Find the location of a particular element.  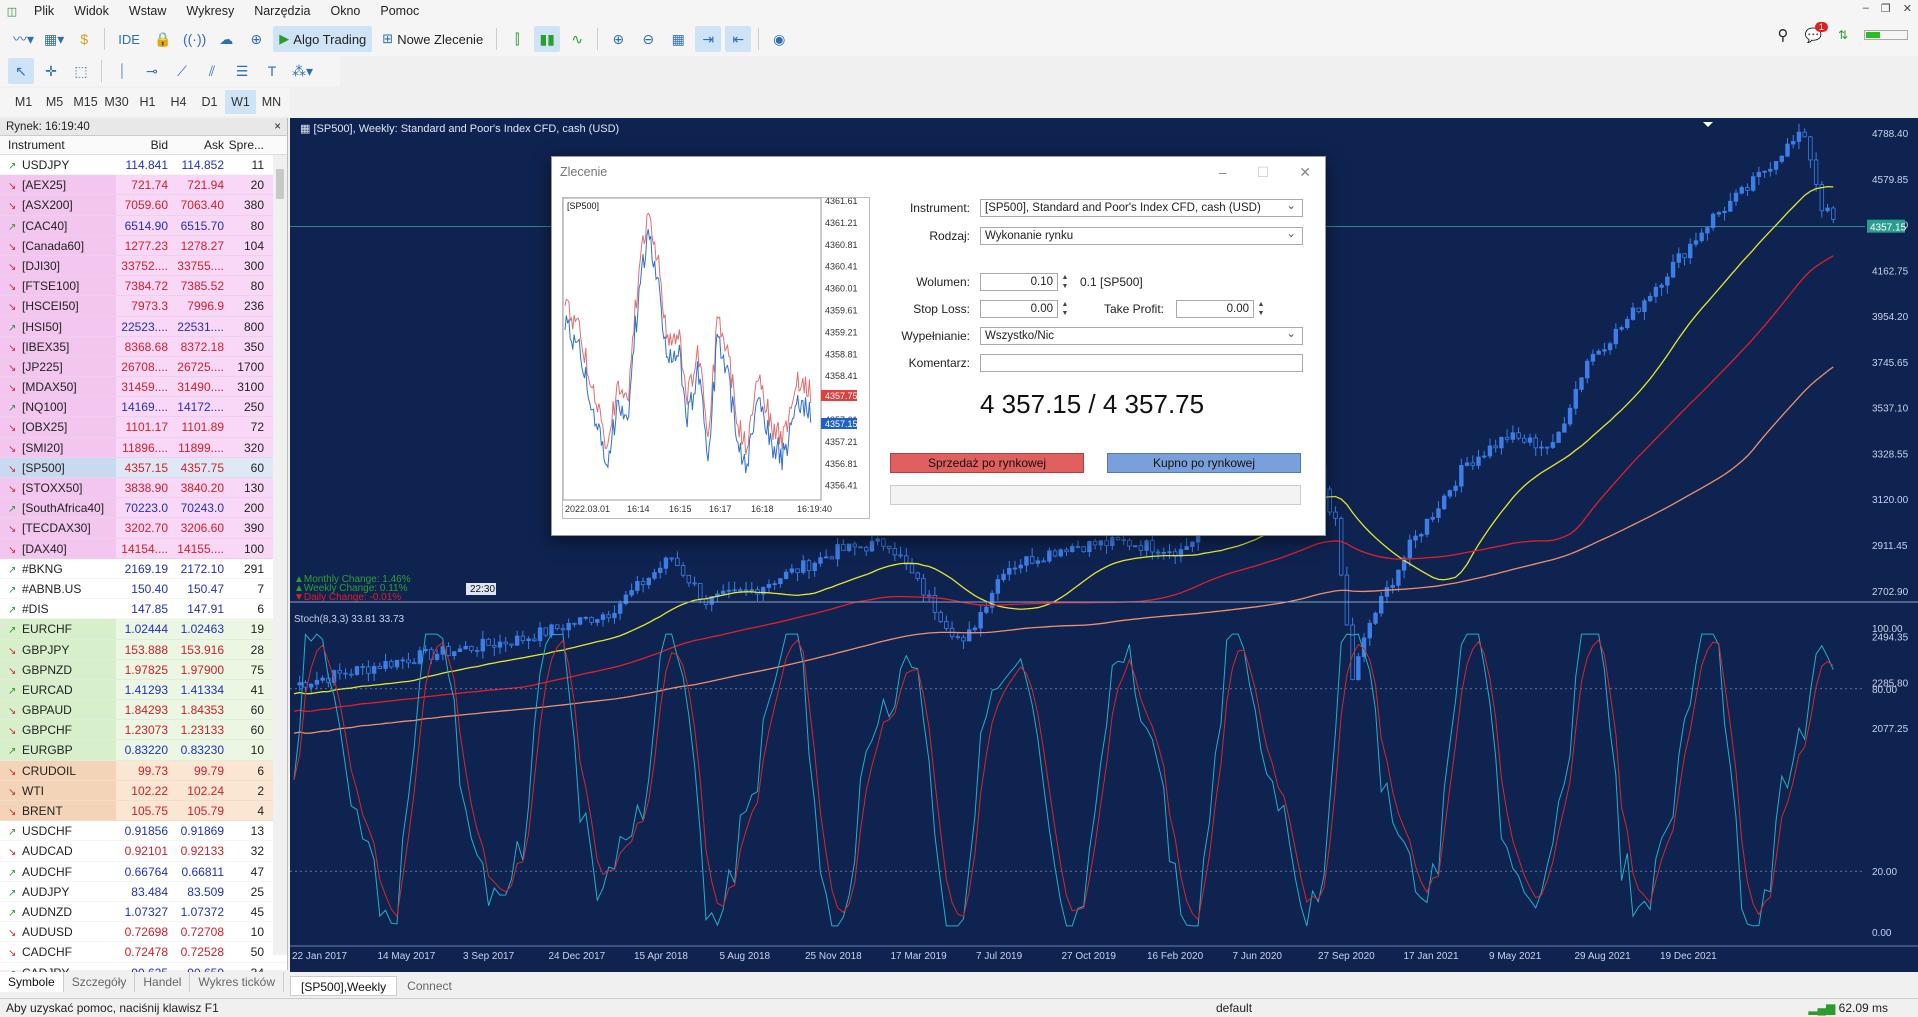

table-row: ↗ AUDJPY 83.484 83.509 25 is located at coordinates (143, 892).